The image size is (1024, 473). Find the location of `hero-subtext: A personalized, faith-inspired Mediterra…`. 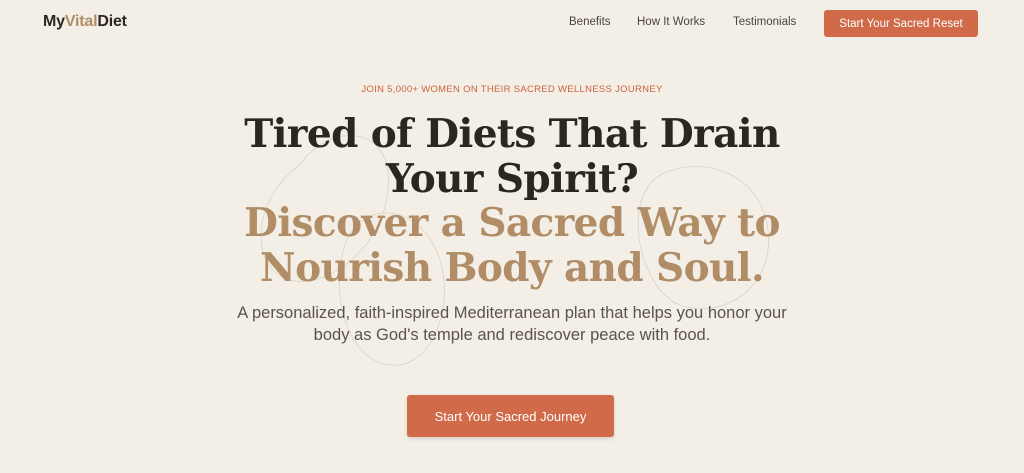

hero-subtext: A personalized, faith-inspired Mediterra… is located at coordinates (512, 324).